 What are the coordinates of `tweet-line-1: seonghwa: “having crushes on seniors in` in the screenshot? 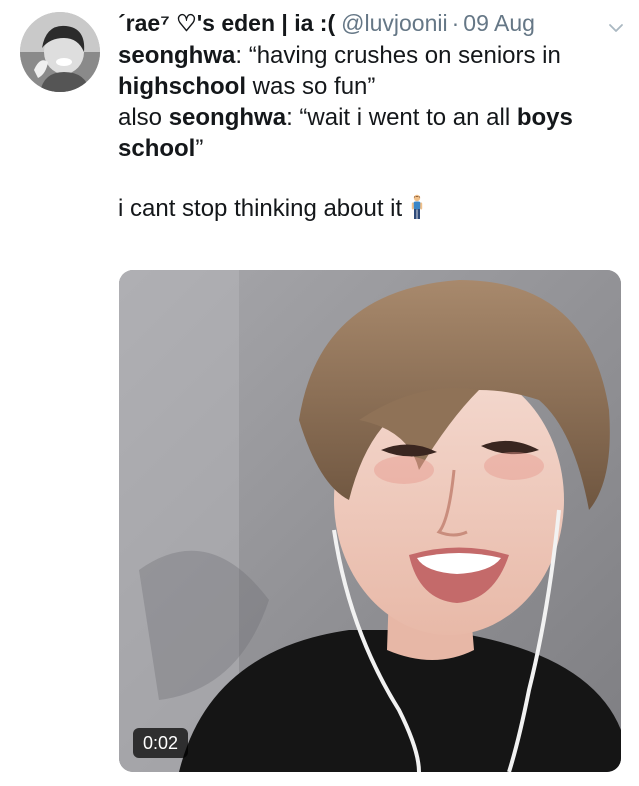 It's located at (371, 55).